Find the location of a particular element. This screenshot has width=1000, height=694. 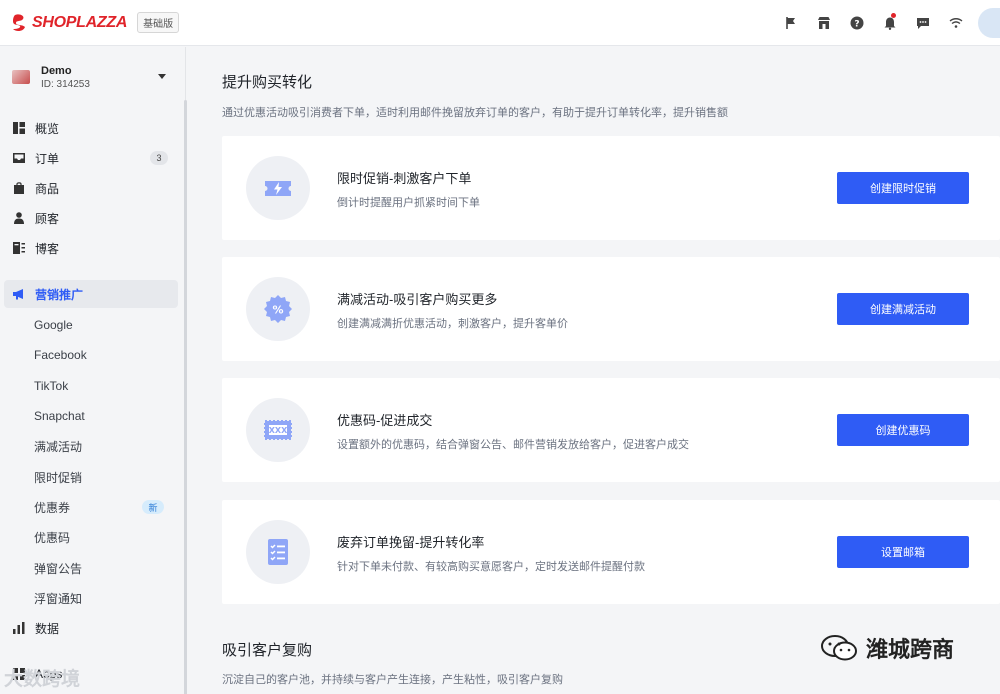

flash-ticket-icon is located at coordinates (278, 188).